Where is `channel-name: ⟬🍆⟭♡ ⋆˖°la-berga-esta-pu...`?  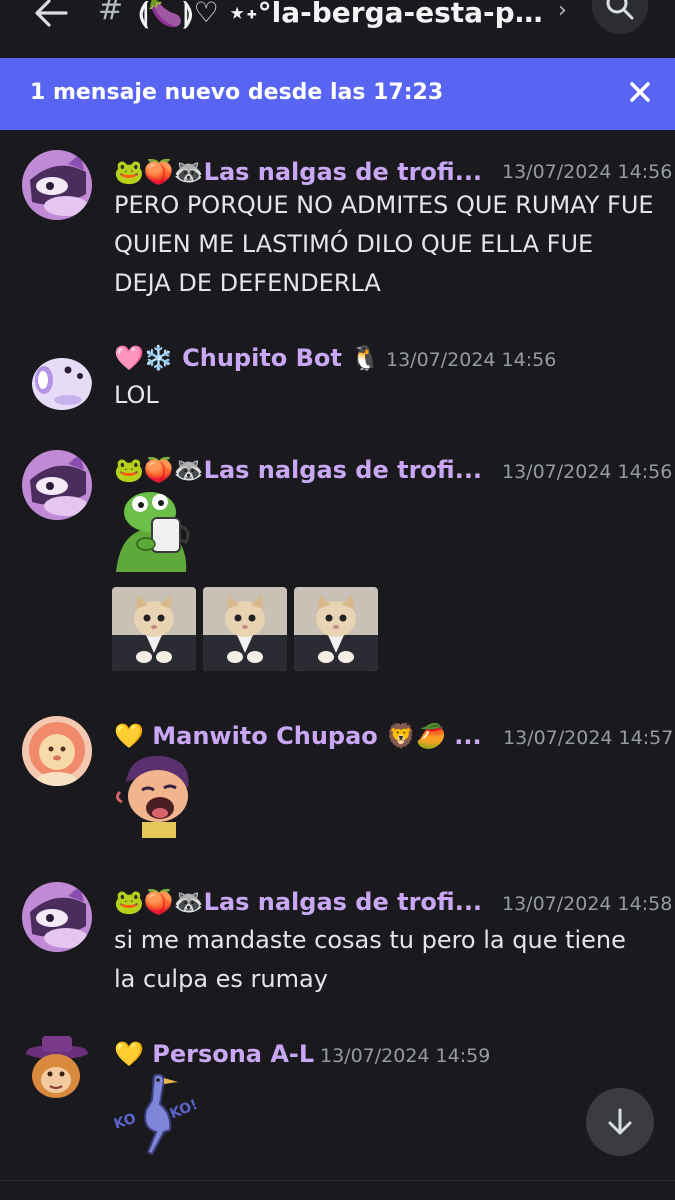
channel-name: ⟬🍆⟭♡ ⋆˖°la-berga-esta-pu... is located at coordinates (344, 15).